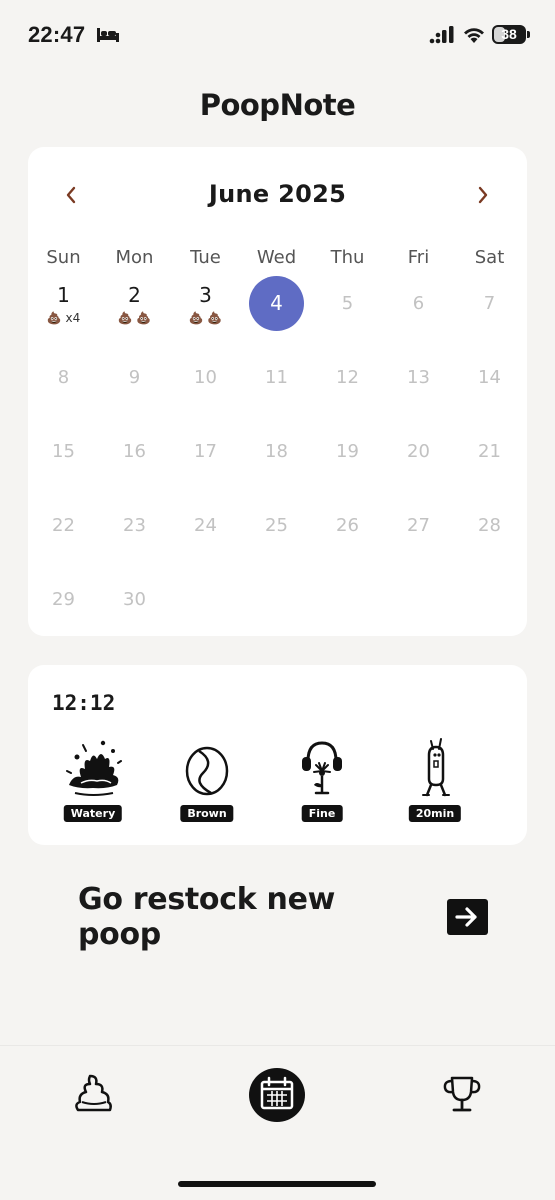 The width and height of the screenshot is (555, 1200). What do you see at coordinates (276, 257) in the screenshot?
I see `weekday-wed: Wed` at bounding box center [276, 257].